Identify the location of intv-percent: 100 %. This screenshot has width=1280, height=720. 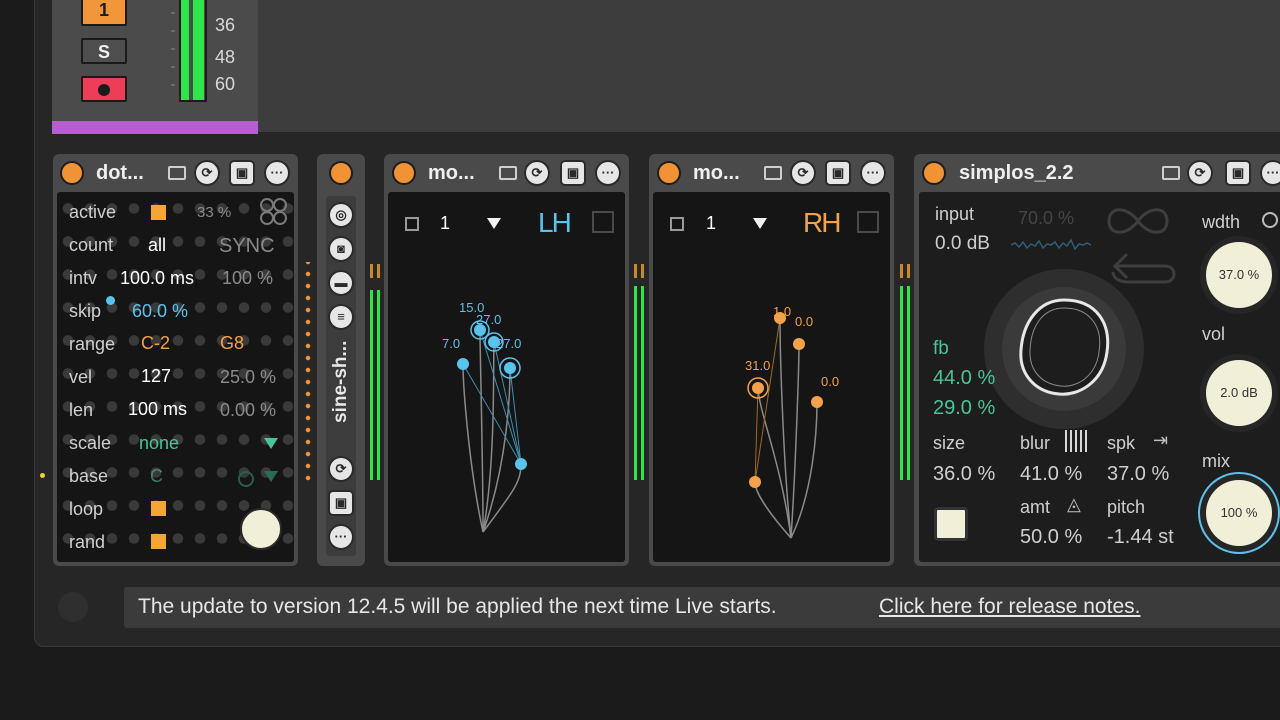
(247, 278).